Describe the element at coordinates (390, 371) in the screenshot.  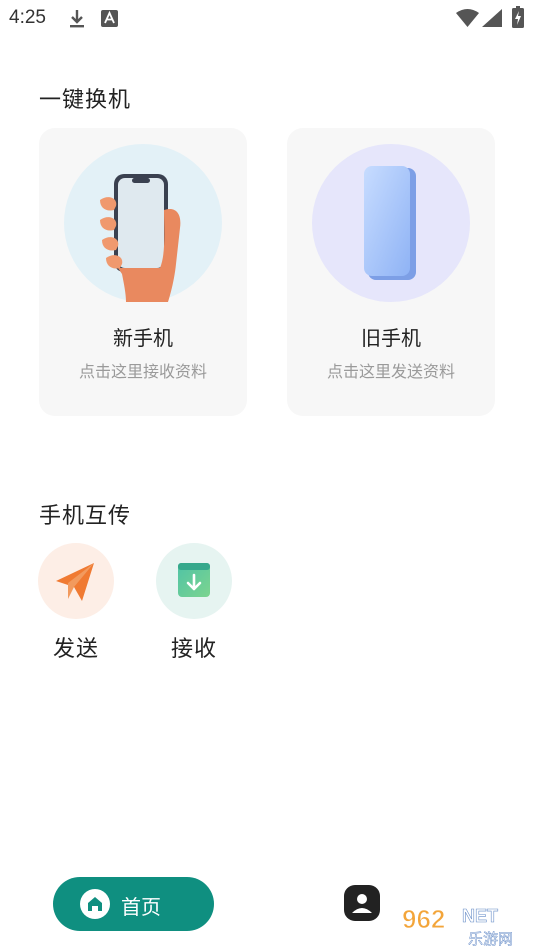
I see `old-phone-subtitle: 点击这里发送资料` at that location.